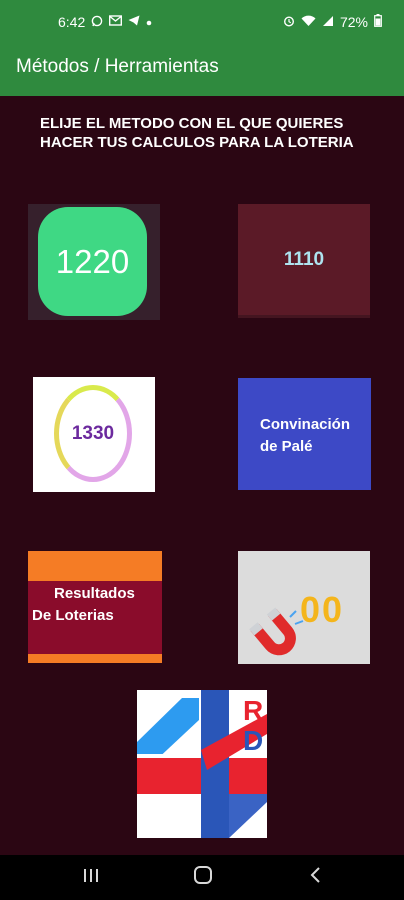 This screenshot has height=900, width=404. What do you see at coordinates (277, 635) in the screenshot?
I see `magnet-icon` at bounding box center [277, 635].